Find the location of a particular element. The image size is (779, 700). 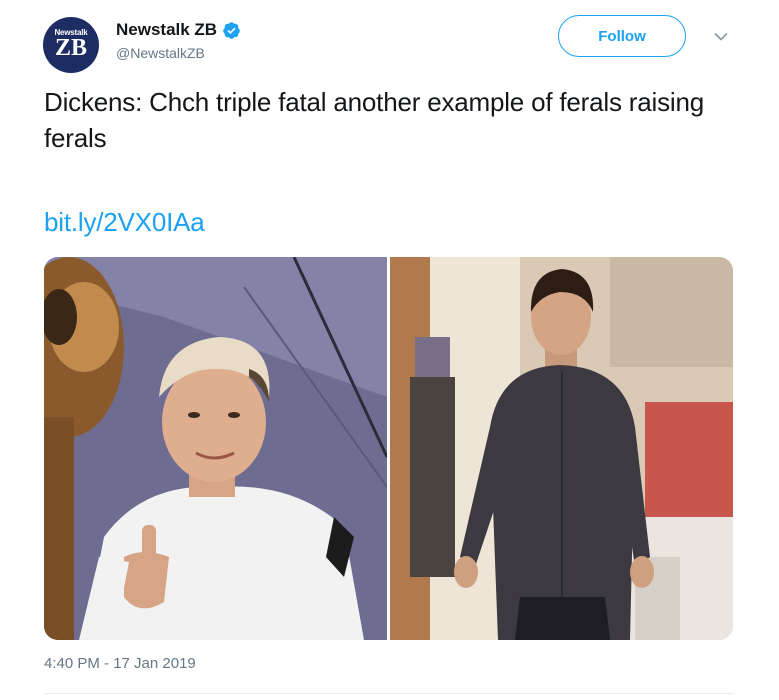

verified-badge-icon is located at coordinates (231, 30).